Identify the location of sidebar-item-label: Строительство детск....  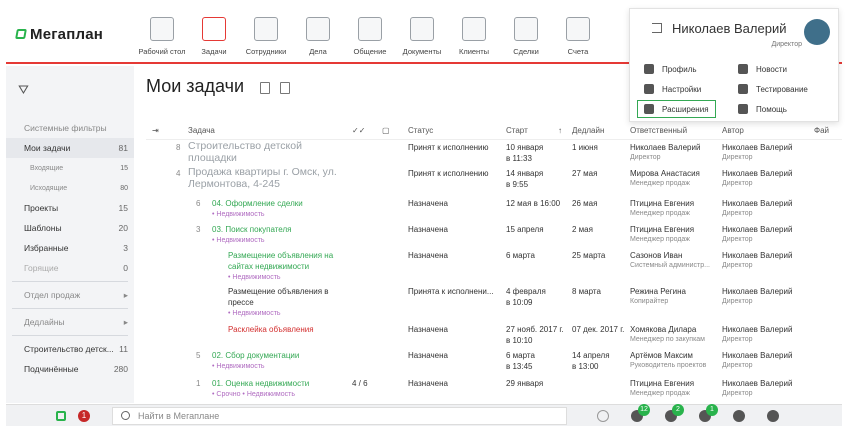
(69, 349).